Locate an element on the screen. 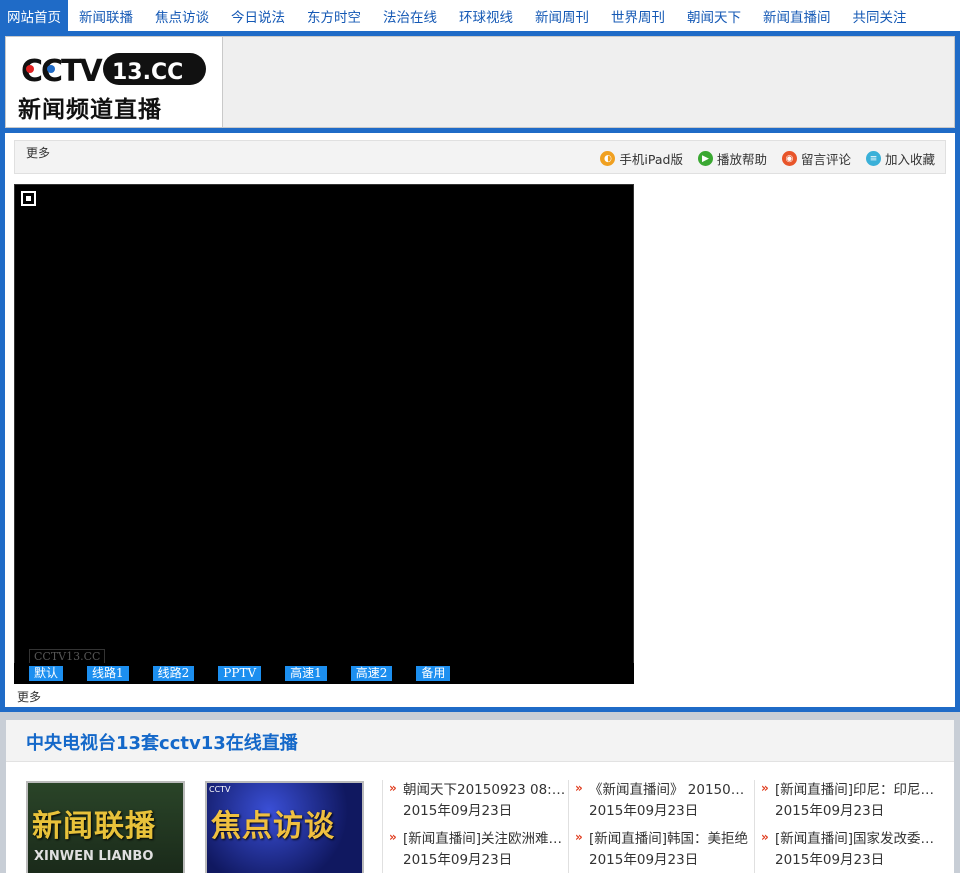  line-button-fast-2: 高速2 is located at coordinates (371, 673).